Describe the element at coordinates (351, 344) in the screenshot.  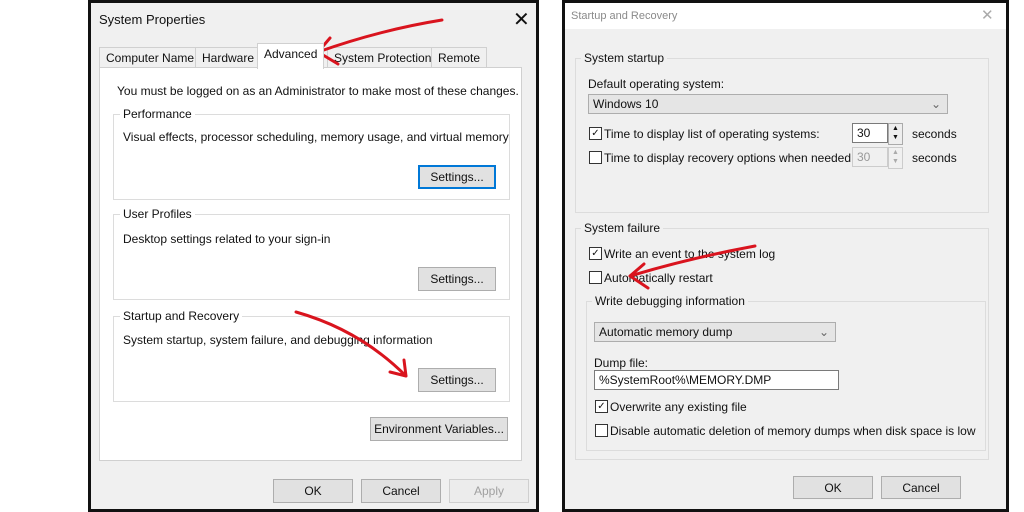
I see `arrow-startup-settings` at that location.